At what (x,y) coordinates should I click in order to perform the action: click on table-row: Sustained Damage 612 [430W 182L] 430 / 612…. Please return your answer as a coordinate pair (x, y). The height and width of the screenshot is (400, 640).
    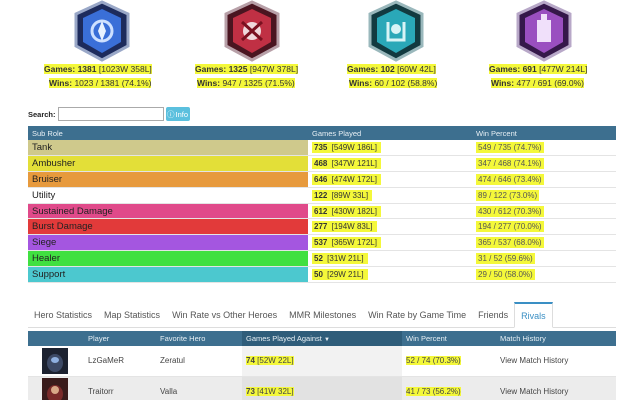
    Looking at the image, I should click on (322, 211).